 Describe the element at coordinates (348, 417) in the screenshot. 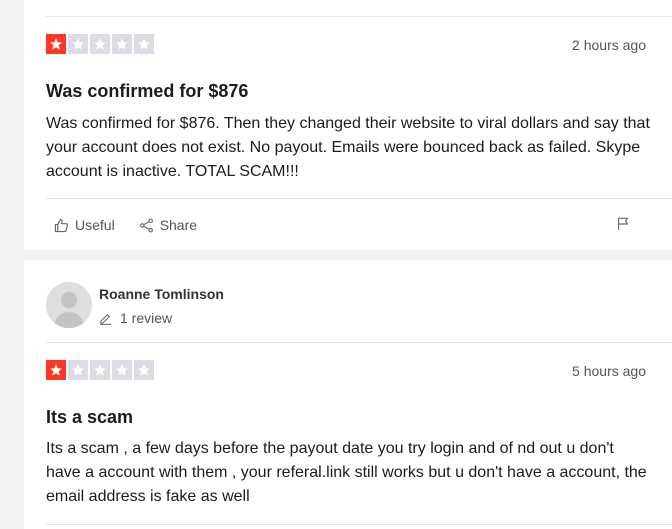

I see `review-title: Its a scam` at that location.